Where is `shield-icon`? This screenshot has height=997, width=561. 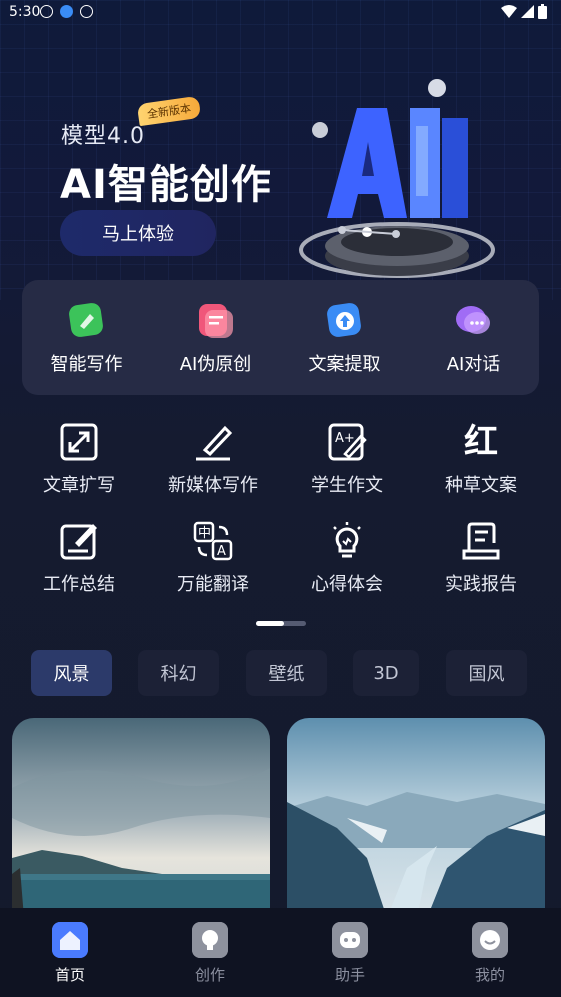
shield-icon is located at coordinates (46, 11).